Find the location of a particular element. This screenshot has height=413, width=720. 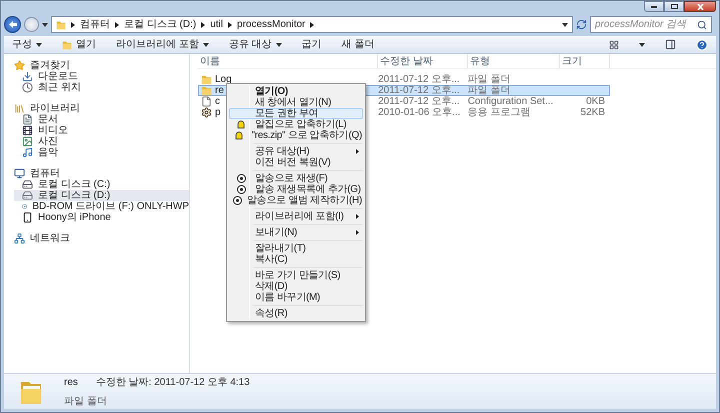

address-caret-icon is located at coordinates (565, 24).